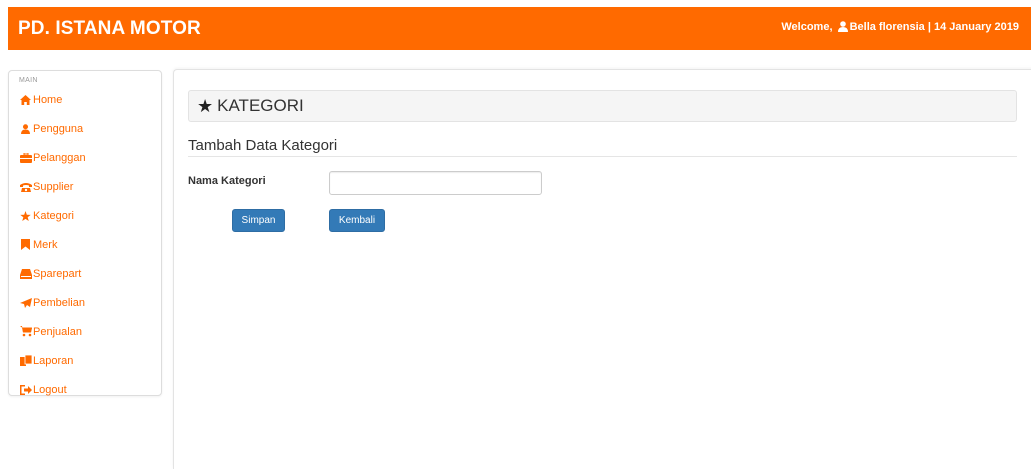 This screenshot has height=469, width=1031. Describe the element at coordinates (52, 340) in the screenshot. I see `sidebar-item-penjualan: Penjualan` at that location.